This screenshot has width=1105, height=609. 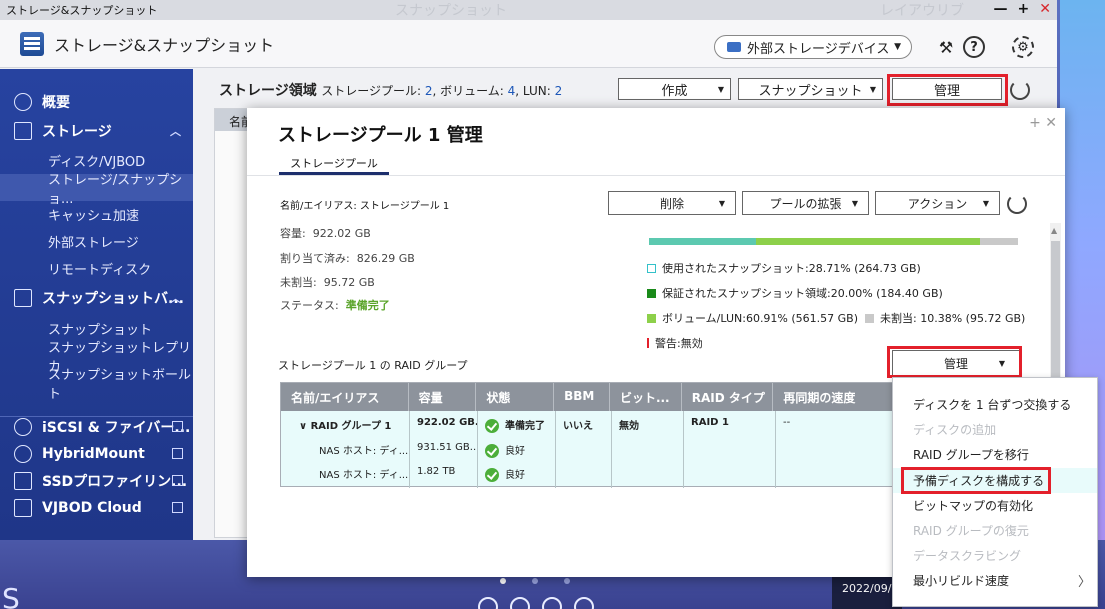 I want to click on menu-item-min-rebuild-speed: 最小リビルド速度〉, so click(x=995, y=580).